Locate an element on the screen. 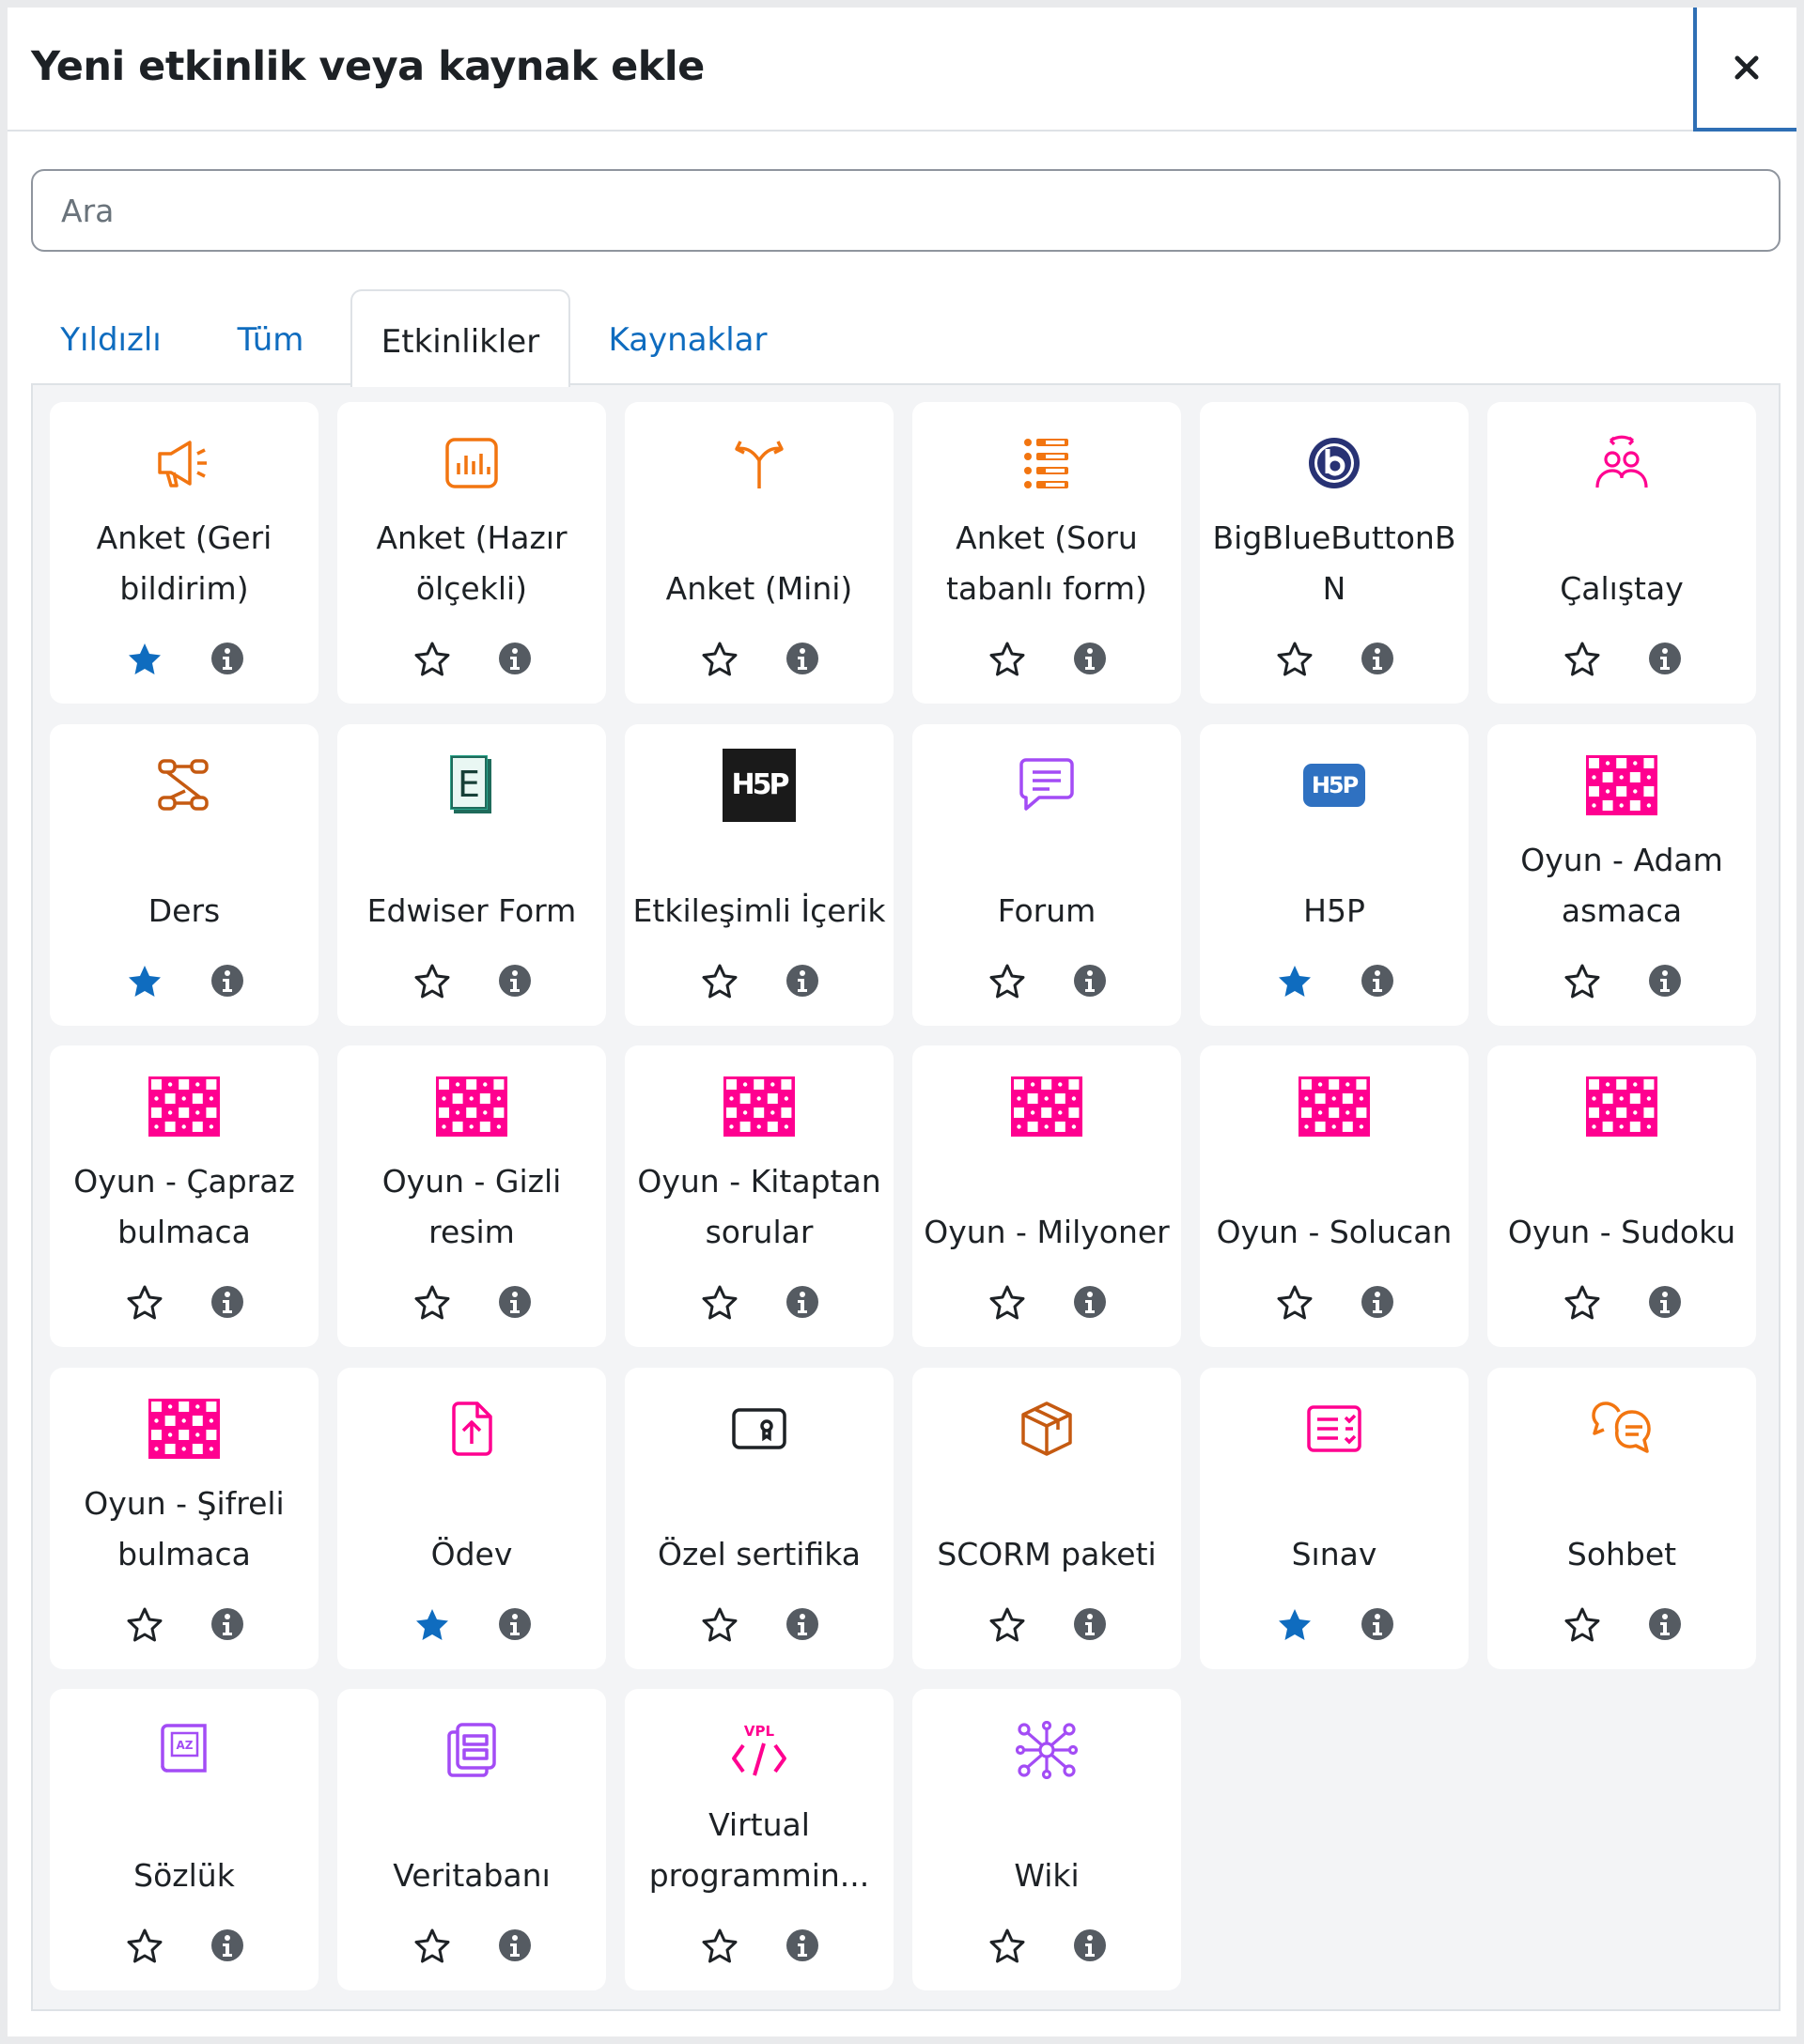 This screenshot has height=2044, width=1804. activity-card-2: Anket (Hazır ölçekli) is located at coordinates (471, 553).